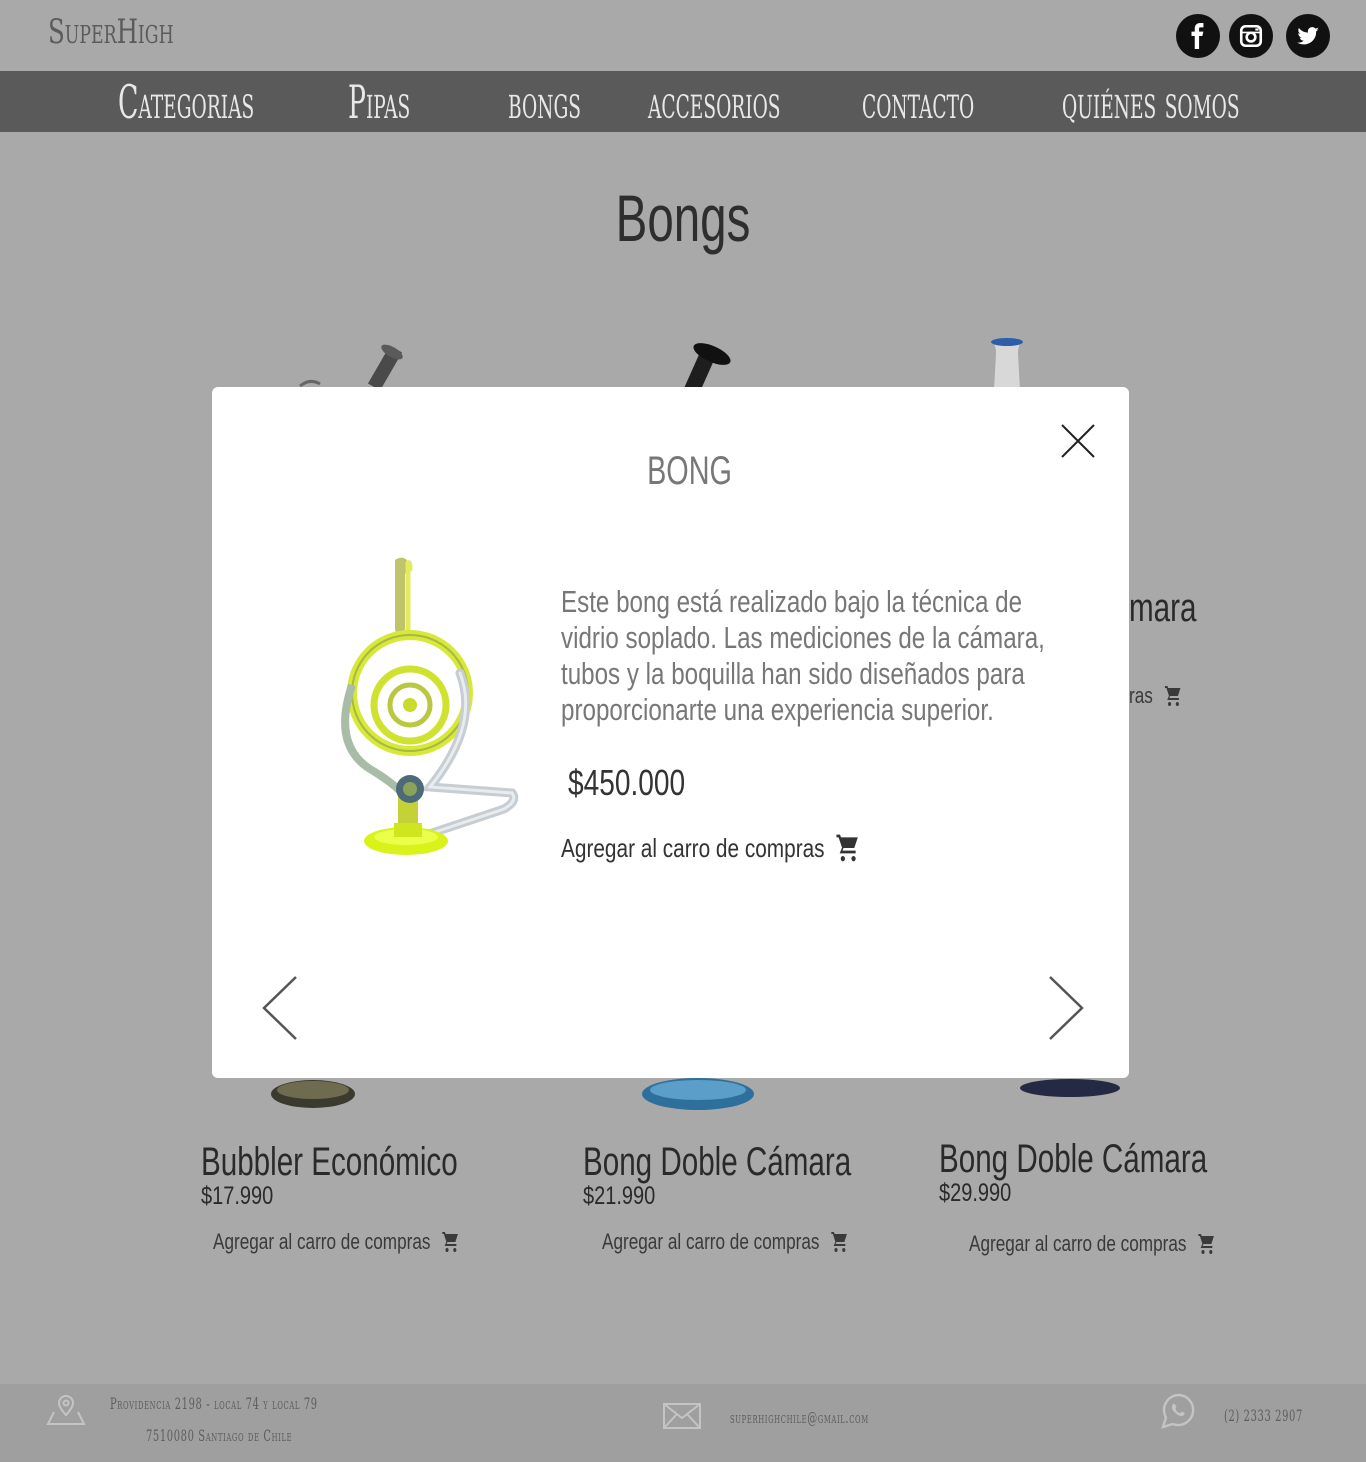  Describe the element at coordinates (1078, 441) in the screenshot. I see `close-icon` at that location.